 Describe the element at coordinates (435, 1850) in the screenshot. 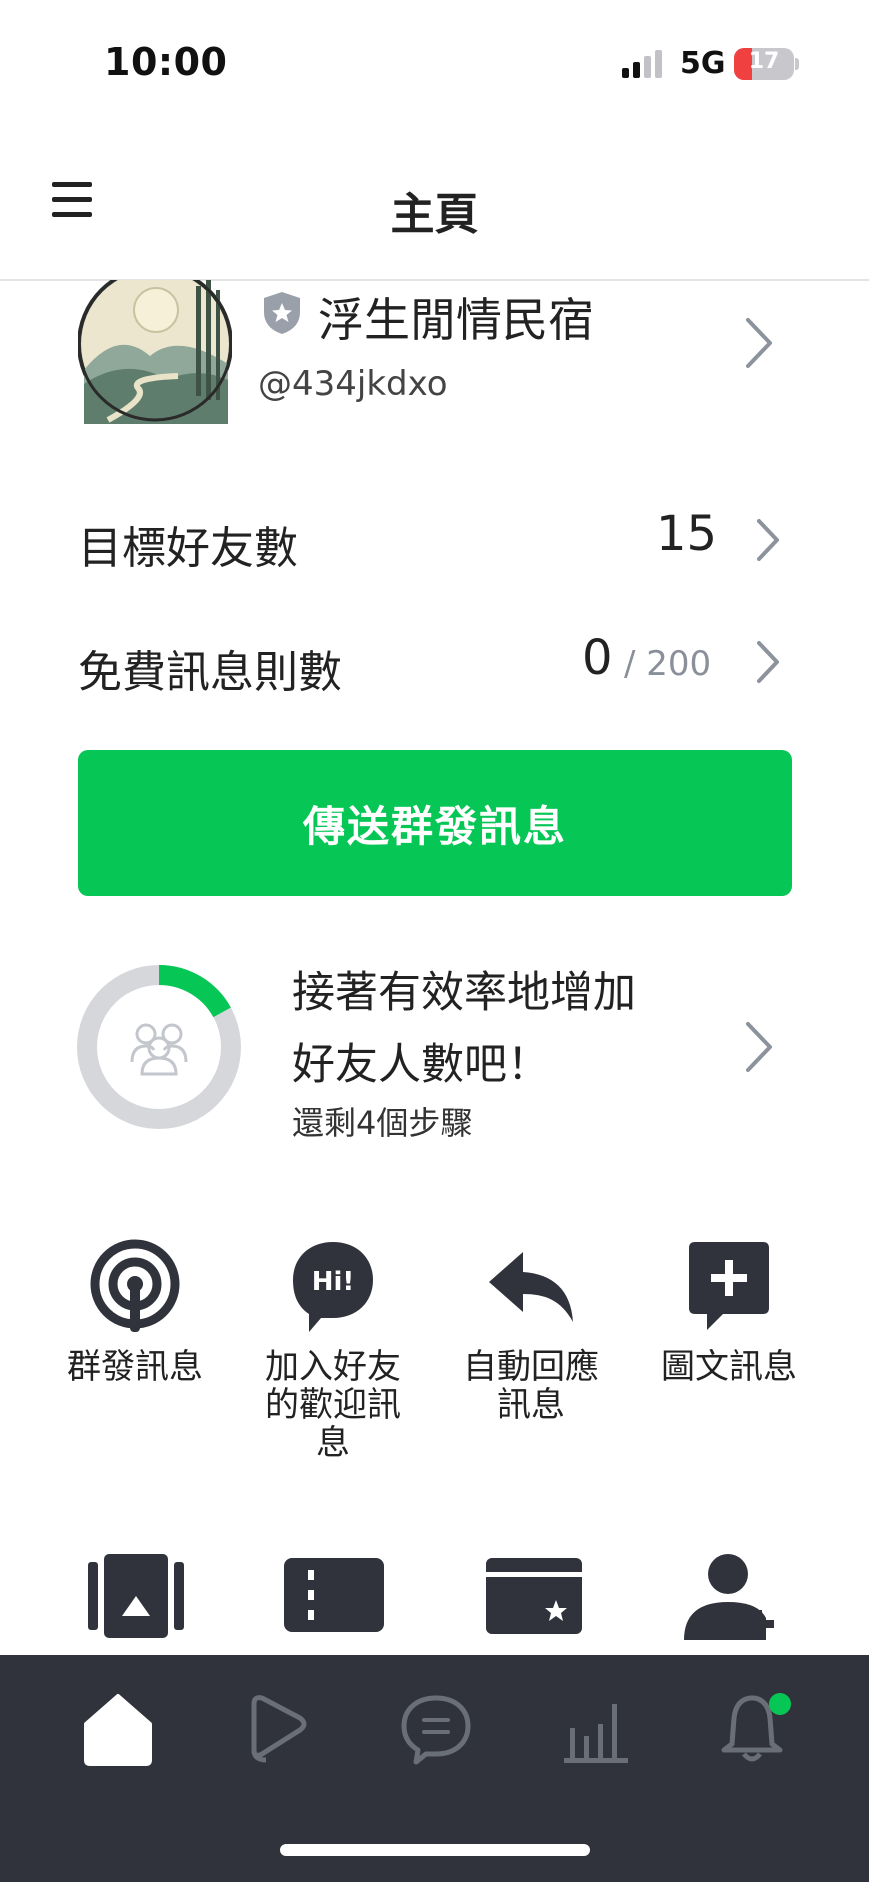

I see `home-indicator` at that location.